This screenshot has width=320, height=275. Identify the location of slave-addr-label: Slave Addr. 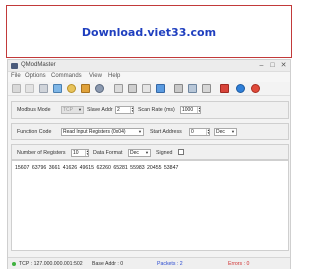
(100, 110).